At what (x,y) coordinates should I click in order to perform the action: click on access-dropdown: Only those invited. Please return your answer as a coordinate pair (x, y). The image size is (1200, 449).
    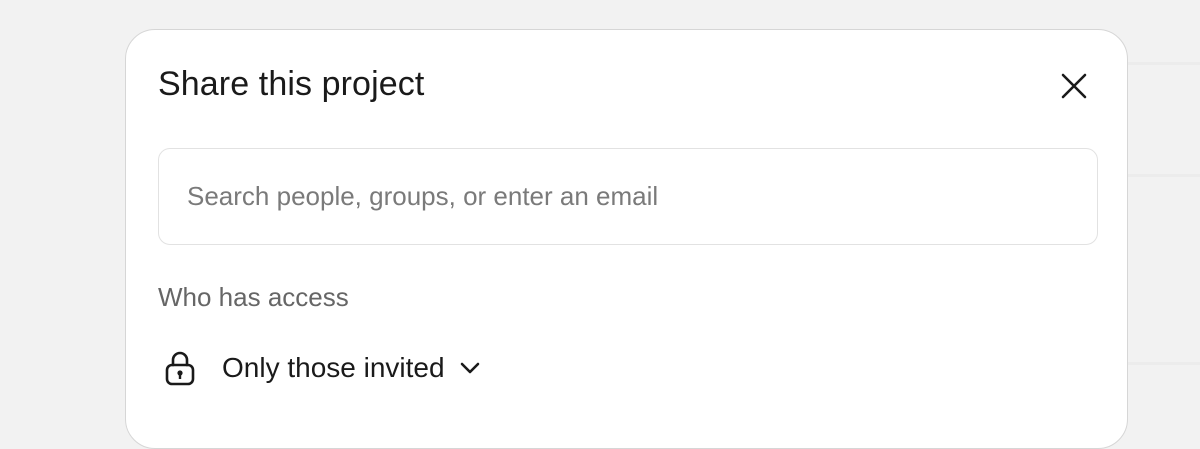
    Looking at the image, I should click on (321, 368).